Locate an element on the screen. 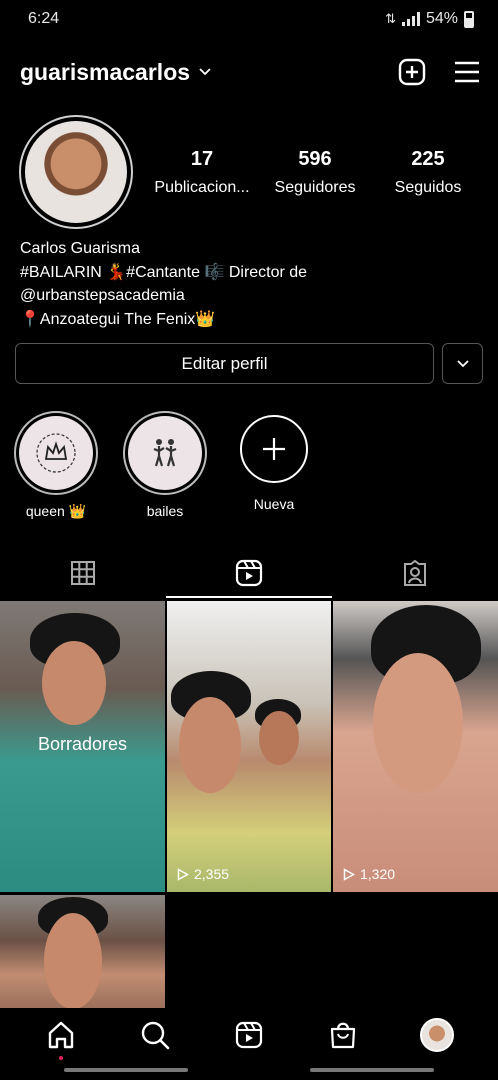  edit-profile-button: Editar perfil is located at coordinates (224, 363).